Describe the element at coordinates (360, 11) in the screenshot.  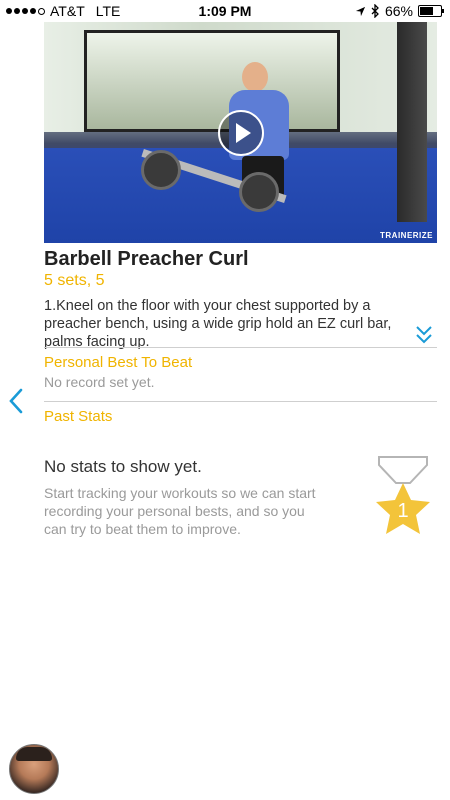
I see `location-arrow-icon` at that location.